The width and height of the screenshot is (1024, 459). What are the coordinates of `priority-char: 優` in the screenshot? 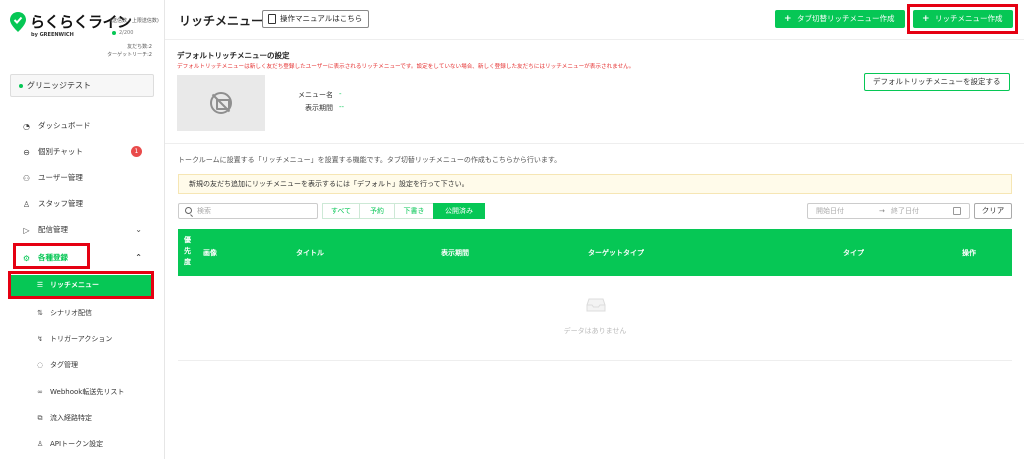 It's located at (187, 240).